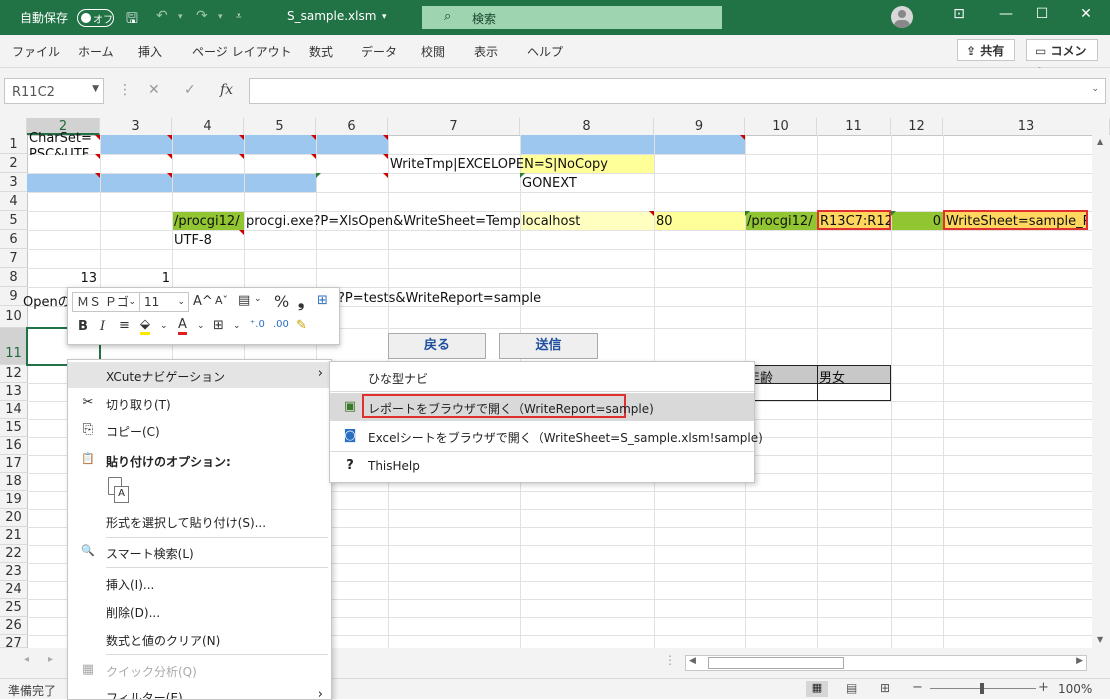  Describe the element at coordinates (13, 182) in the screenshot. I see `row-header: 3` at that location.